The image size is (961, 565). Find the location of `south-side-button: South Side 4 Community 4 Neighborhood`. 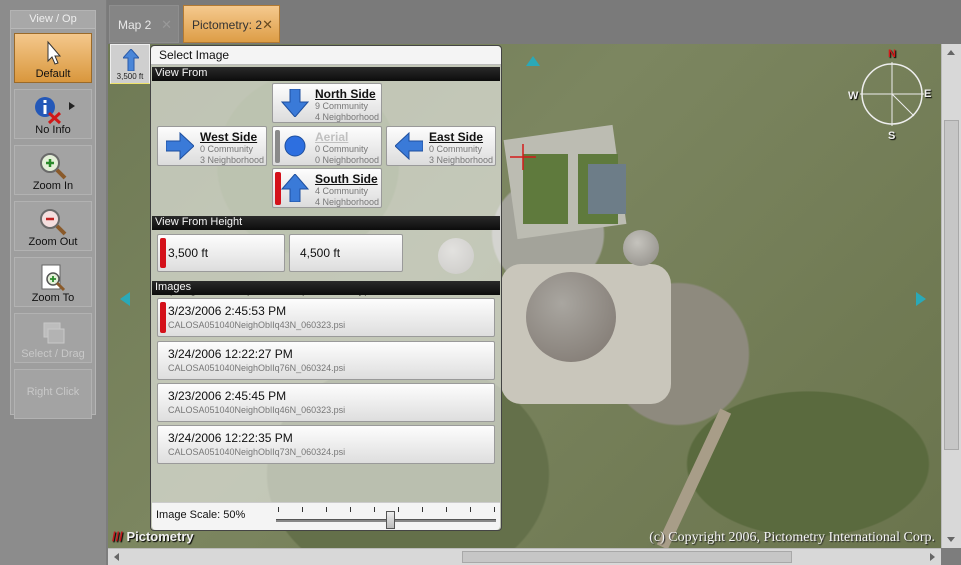

south-side-button: South Side 4 Community 4 Neighborhood is located at coordinates (327, 188).